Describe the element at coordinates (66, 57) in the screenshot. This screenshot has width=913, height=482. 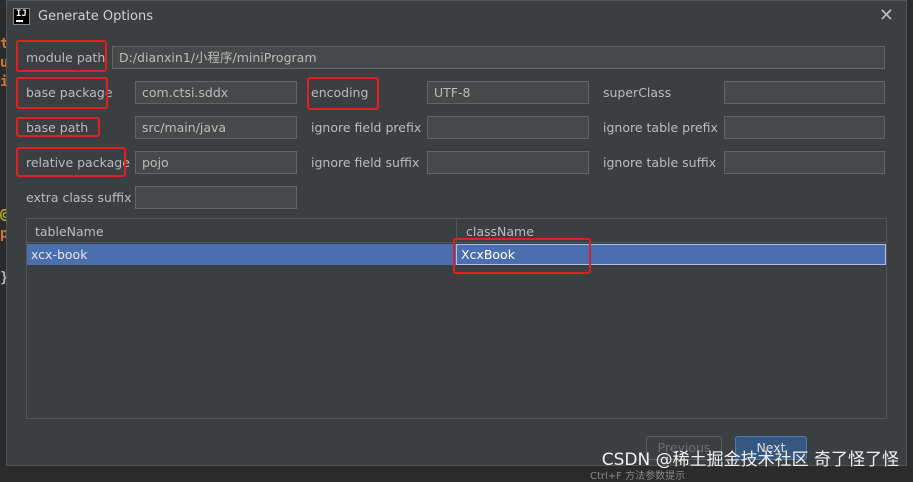
I see `module-path-label: module path` at that location.